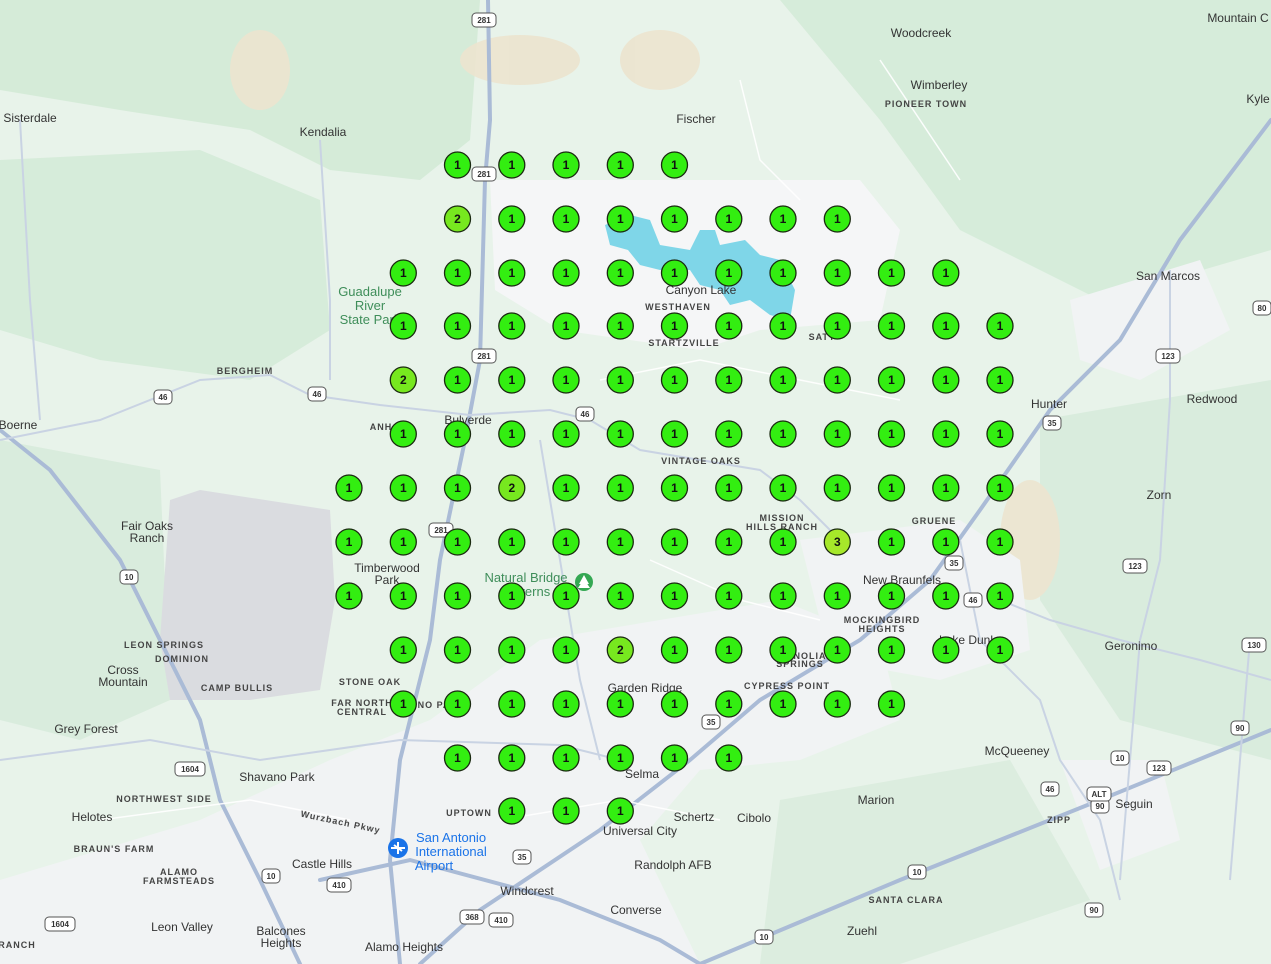  I want to click on grid-marker: 3, so click(837, 542).